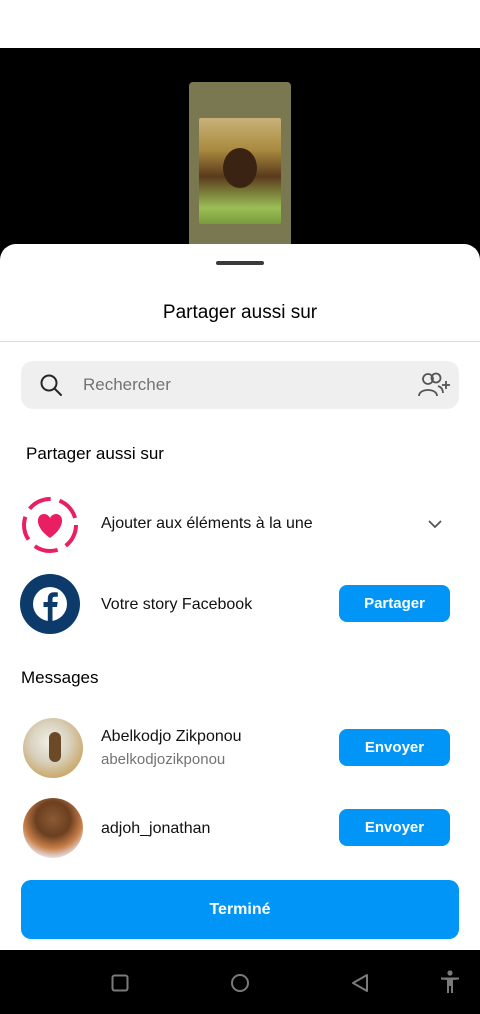  What do you see at coordinates (434, 385) in the screenshot?
I see `add-people-icon` at bounding box center [434, 385].